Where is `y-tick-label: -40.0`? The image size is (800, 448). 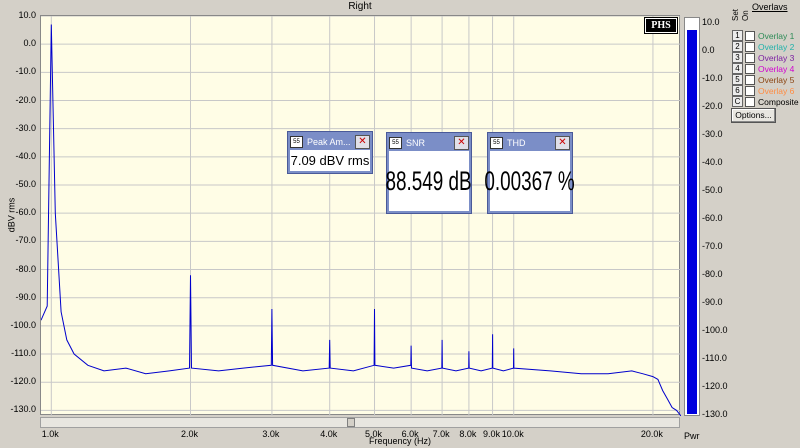 y-tick-label: -40.0 is located at coordinates (25, 155).